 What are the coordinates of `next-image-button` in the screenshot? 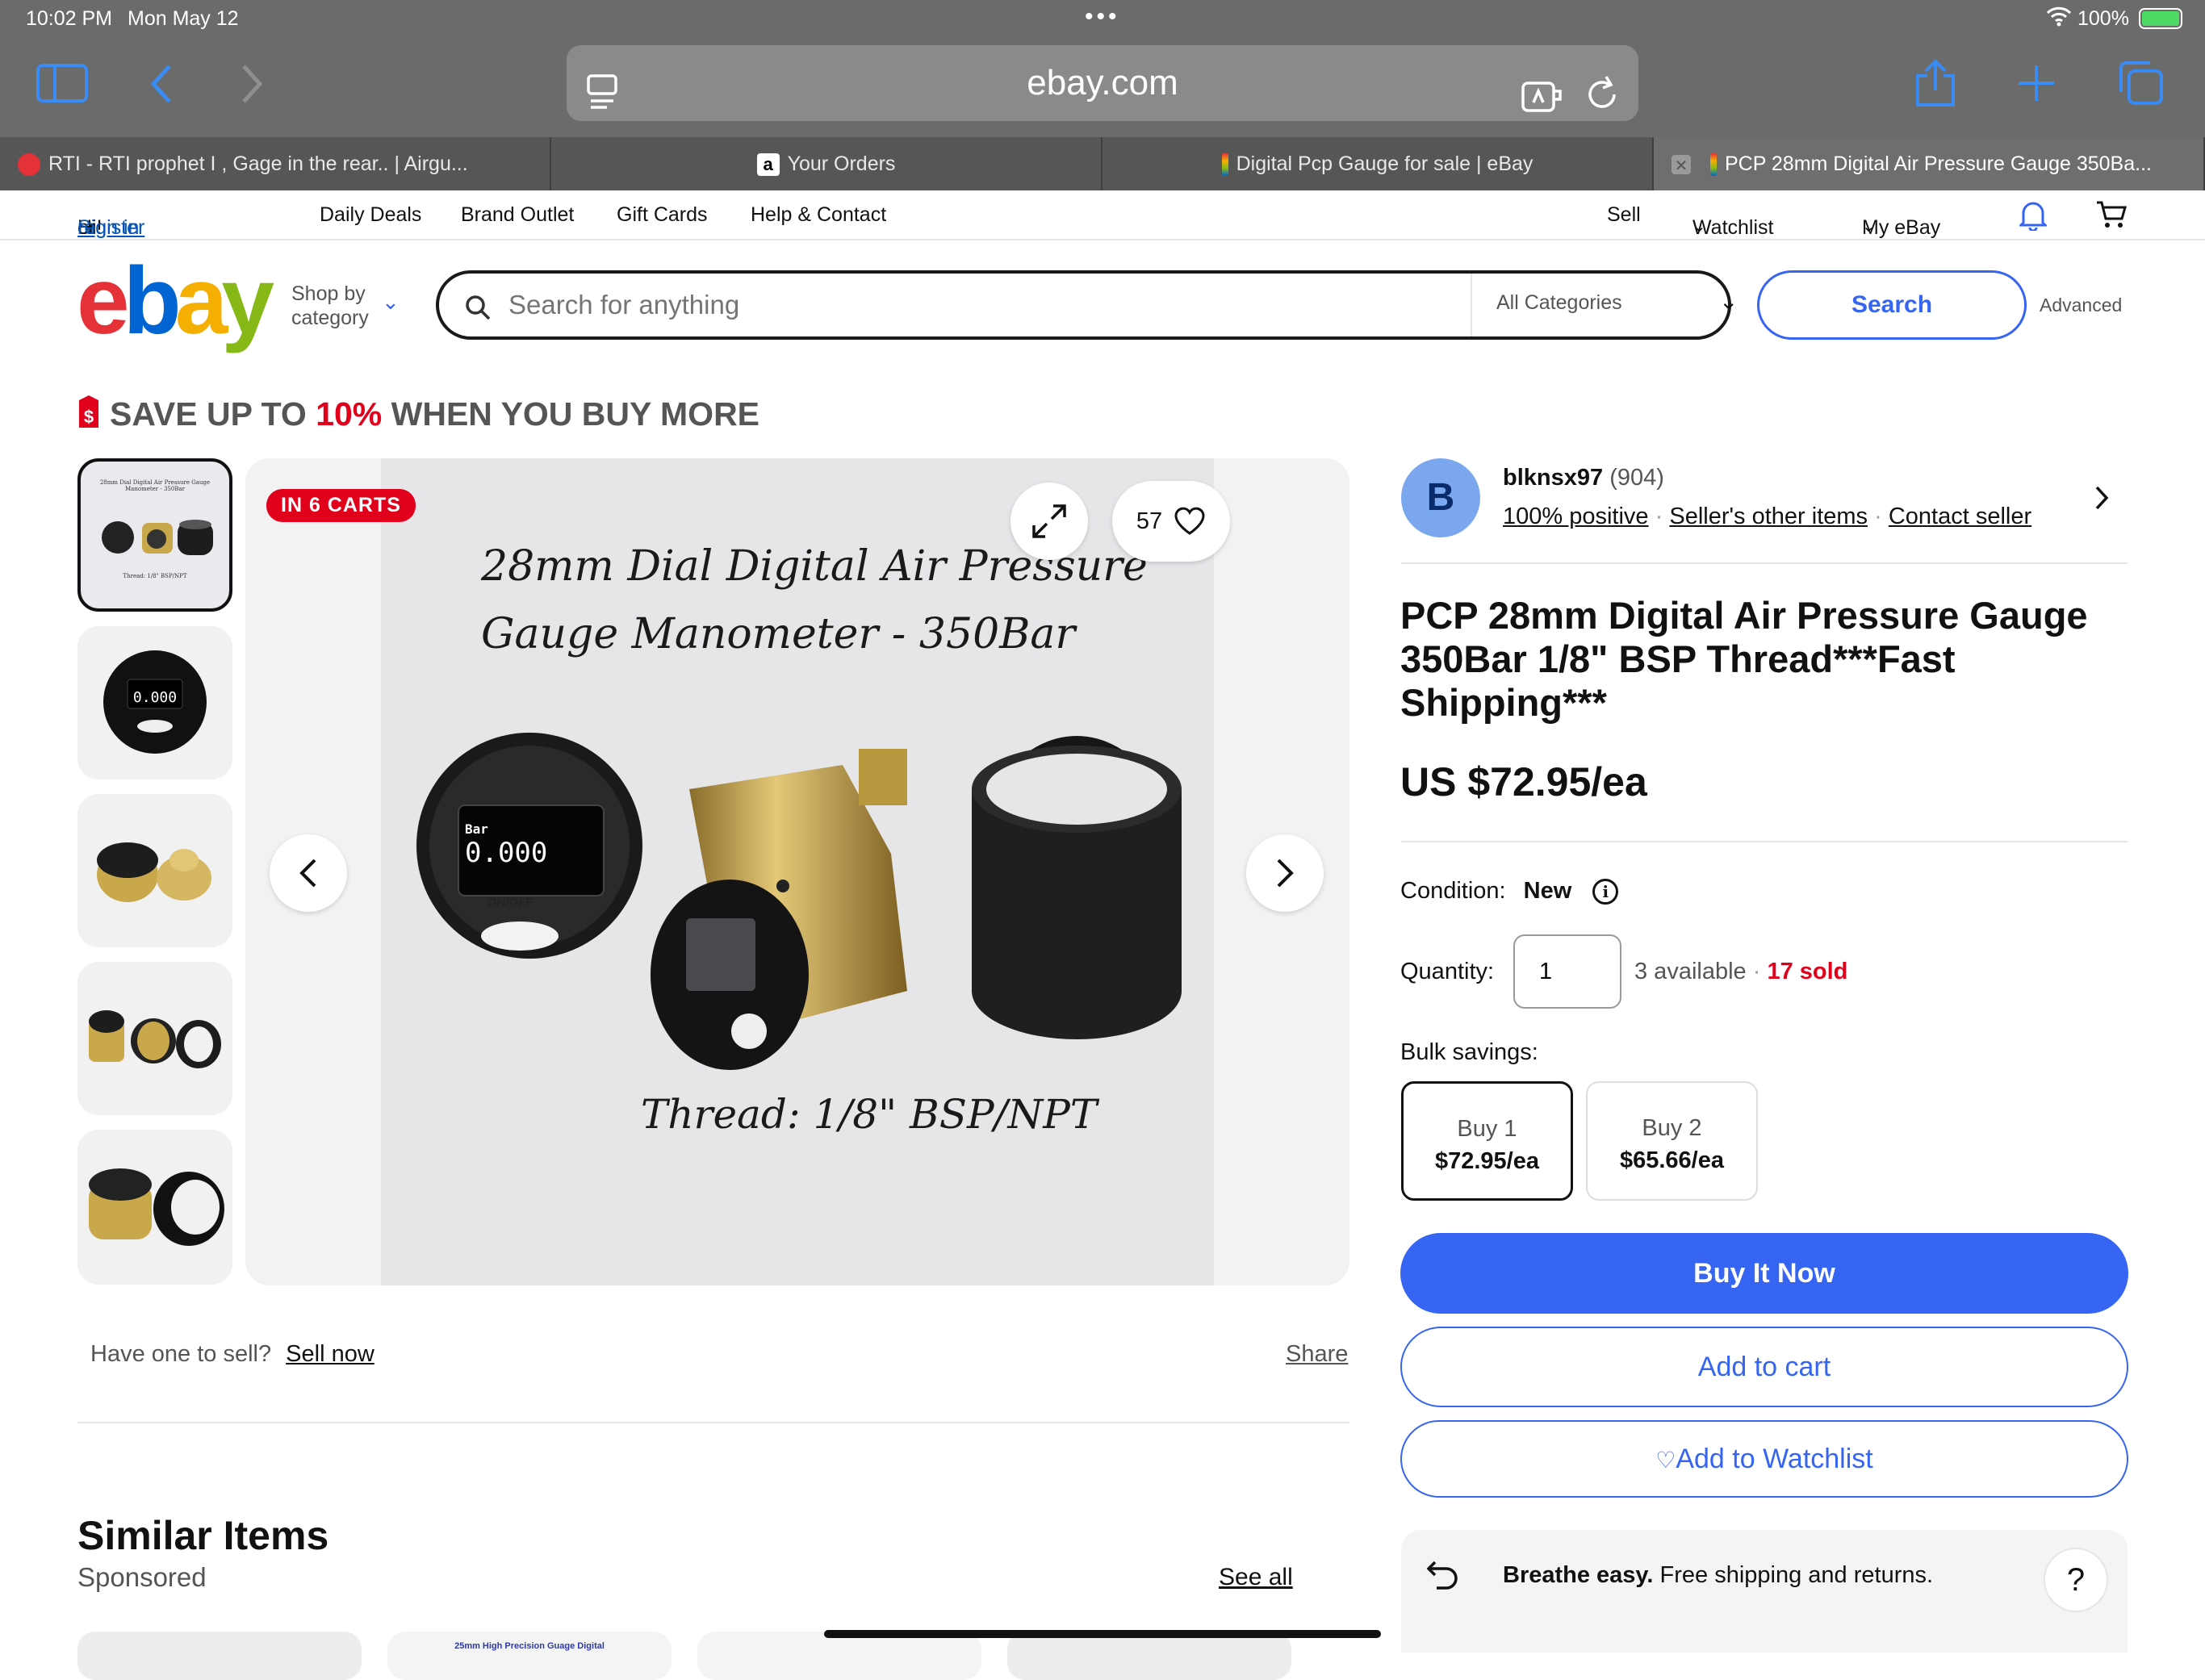 It's located at (1285, 873).